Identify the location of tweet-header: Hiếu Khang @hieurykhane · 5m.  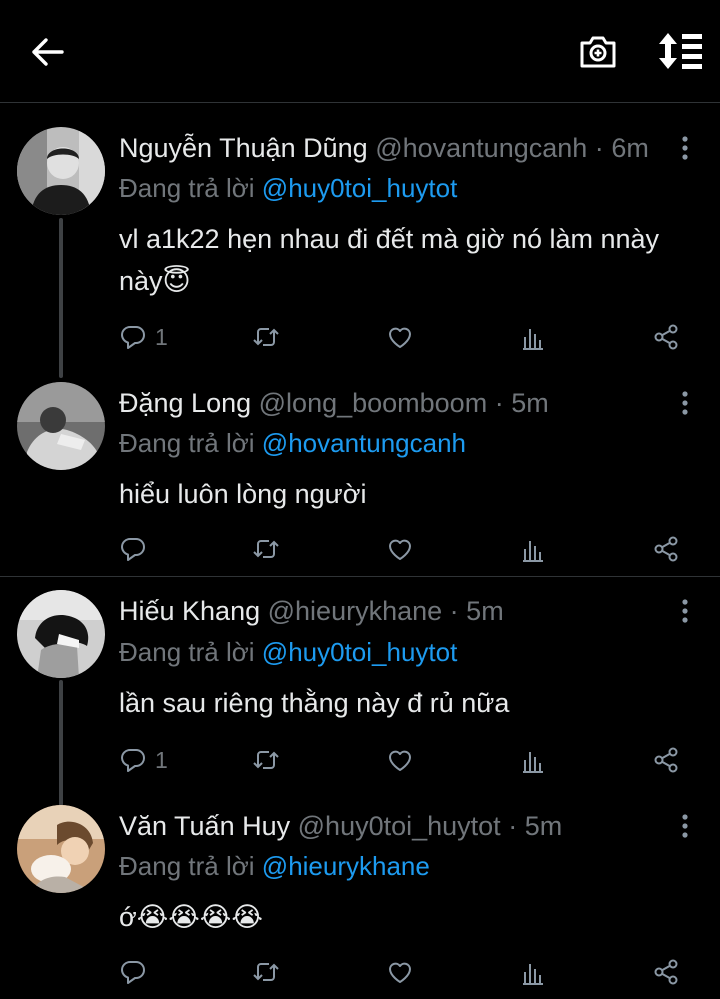
(311, 611).